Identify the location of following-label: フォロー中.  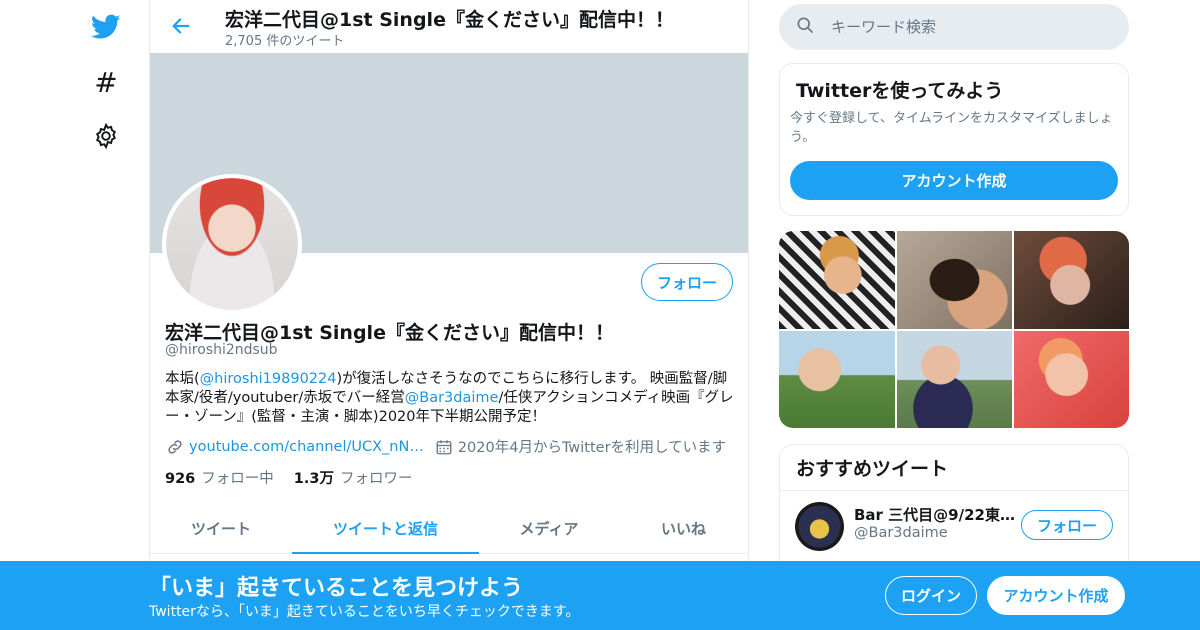
(237, 479).